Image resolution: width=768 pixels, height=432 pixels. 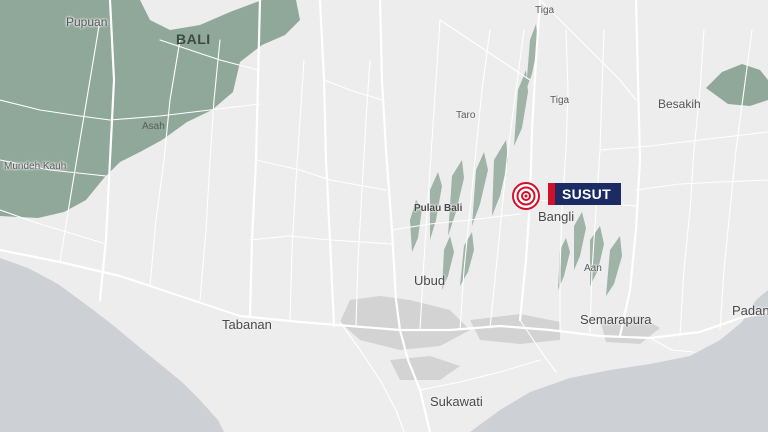 What do you see at coordinates (35, 166) in the screenshot?
I see `place-label-mundeh-kauh: Mundeh Kauh` at bounding box center [35, 166].